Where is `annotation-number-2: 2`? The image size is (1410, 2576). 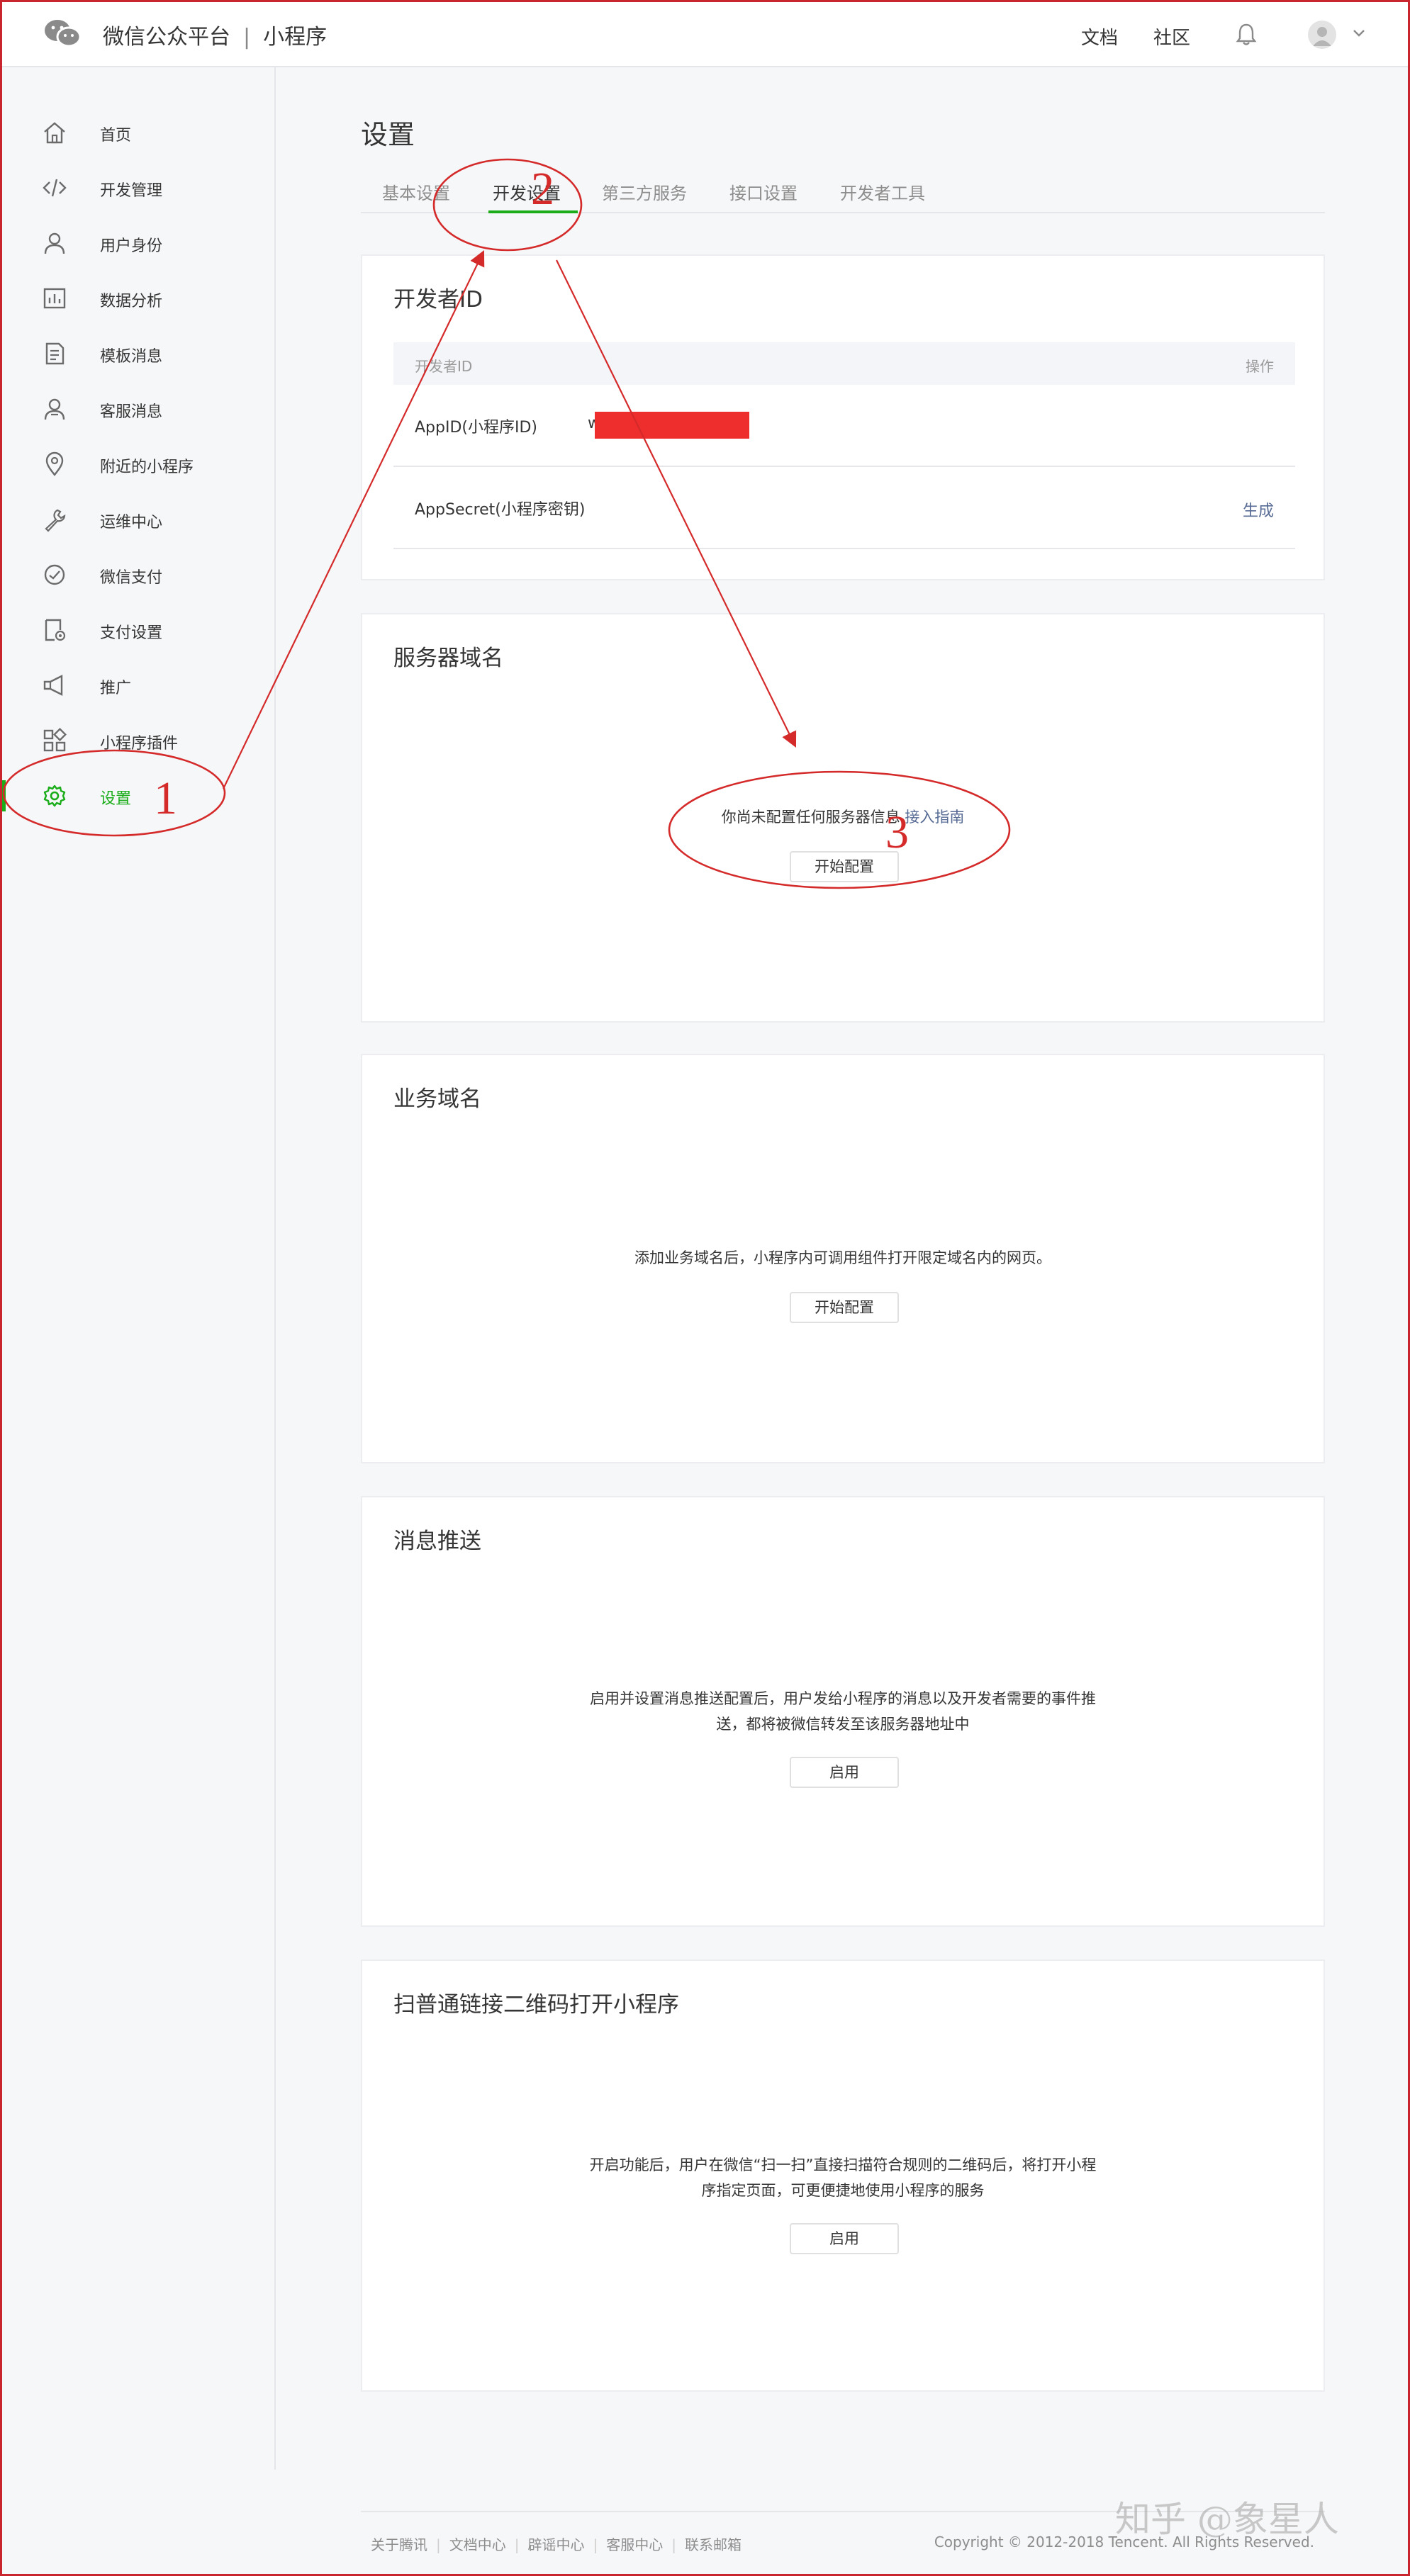 annotation-number-2: 2 is located at coordinates (542, 189).